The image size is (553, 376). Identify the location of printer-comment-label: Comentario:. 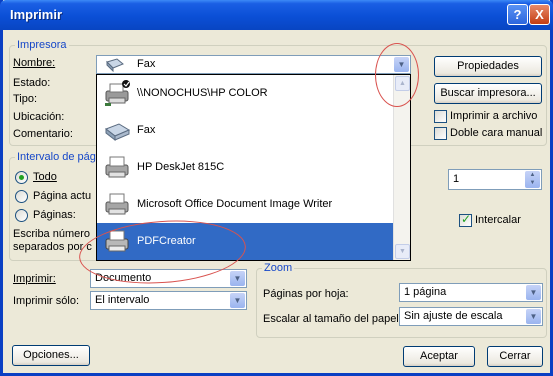
(43, 134).